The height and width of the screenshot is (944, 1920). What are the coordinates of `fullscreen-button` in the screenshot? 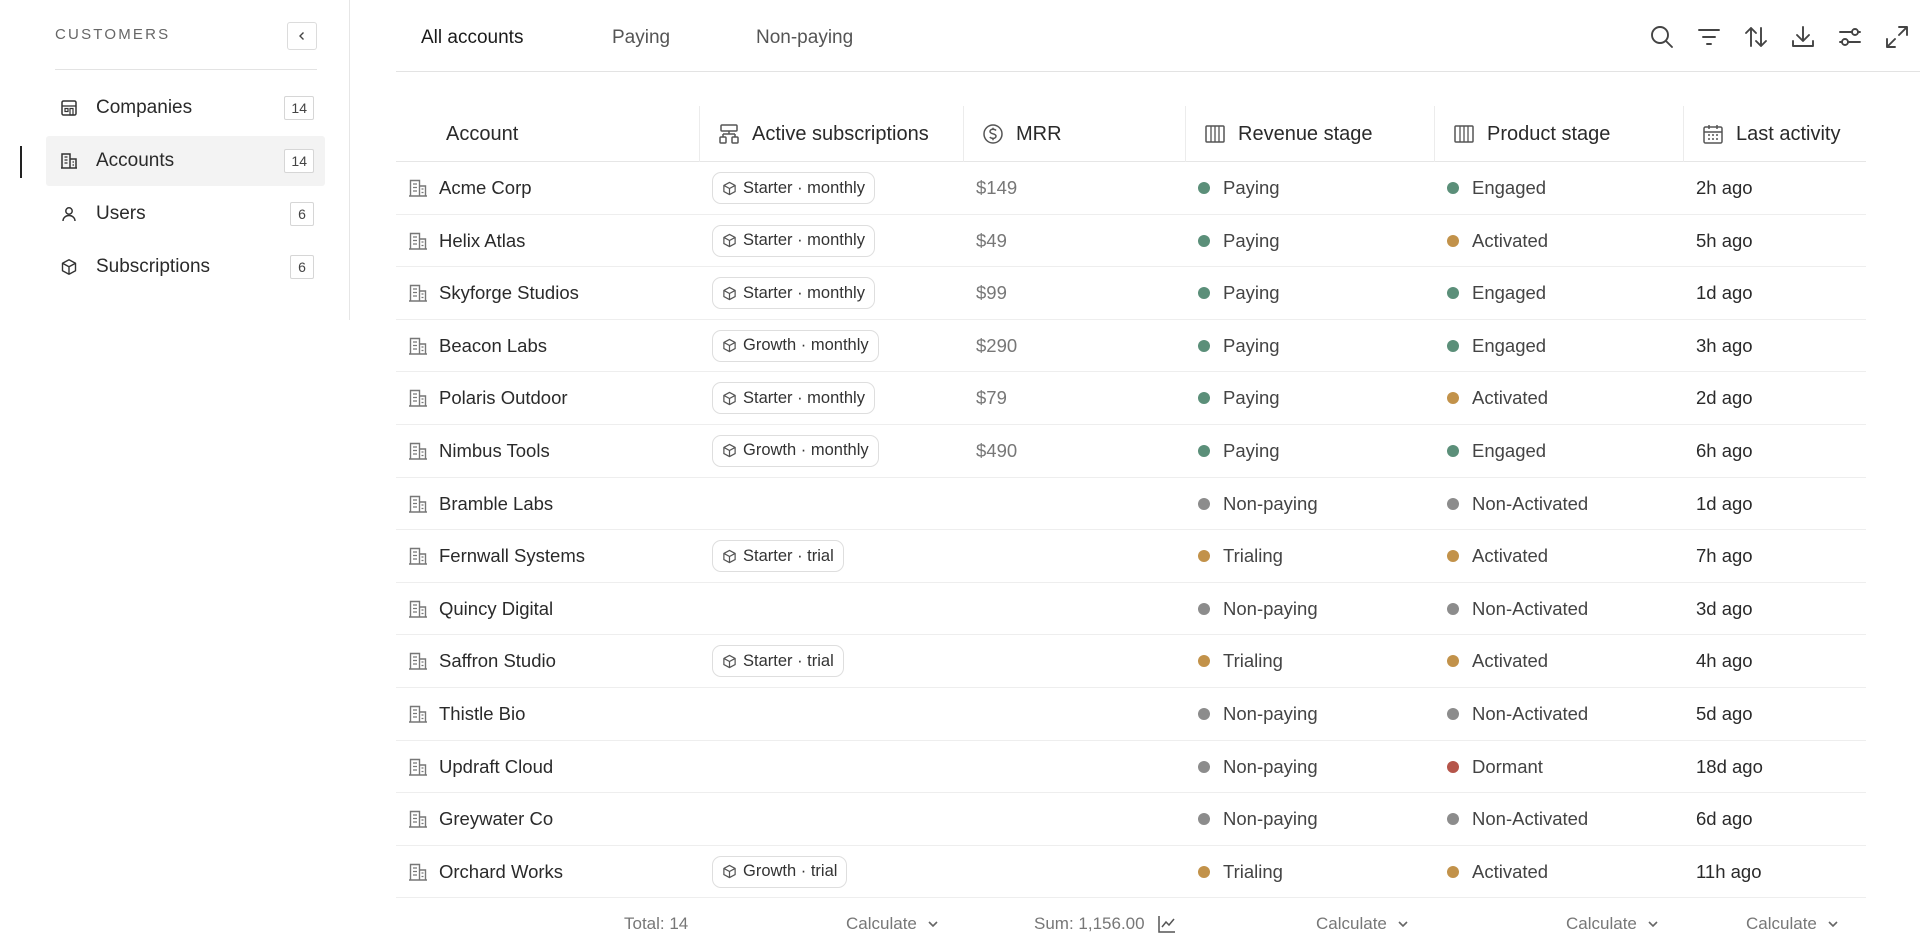 It's located at (1896, 37).